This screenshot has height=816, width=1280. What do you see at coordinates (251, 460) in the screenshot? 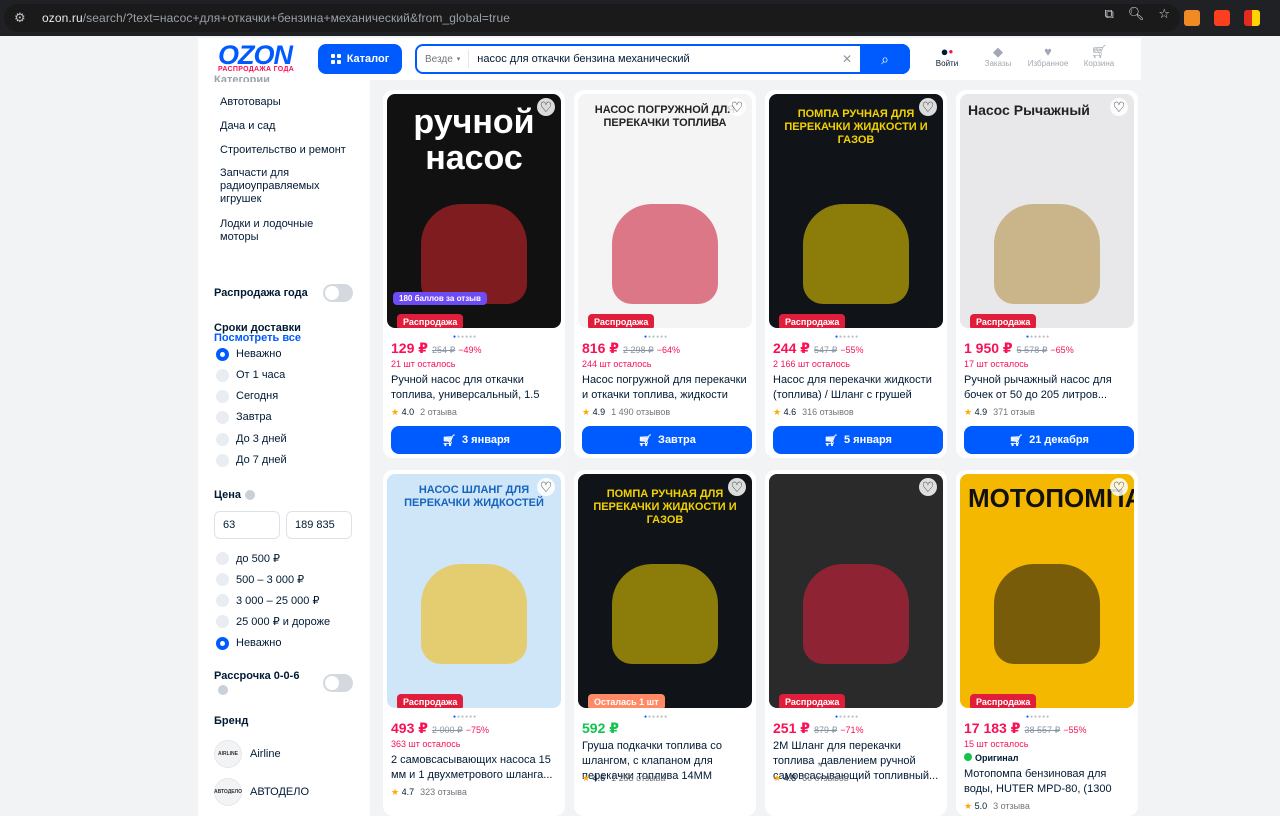
I see `delivery-option: До 7 дней` at bounding box center [251, 460].